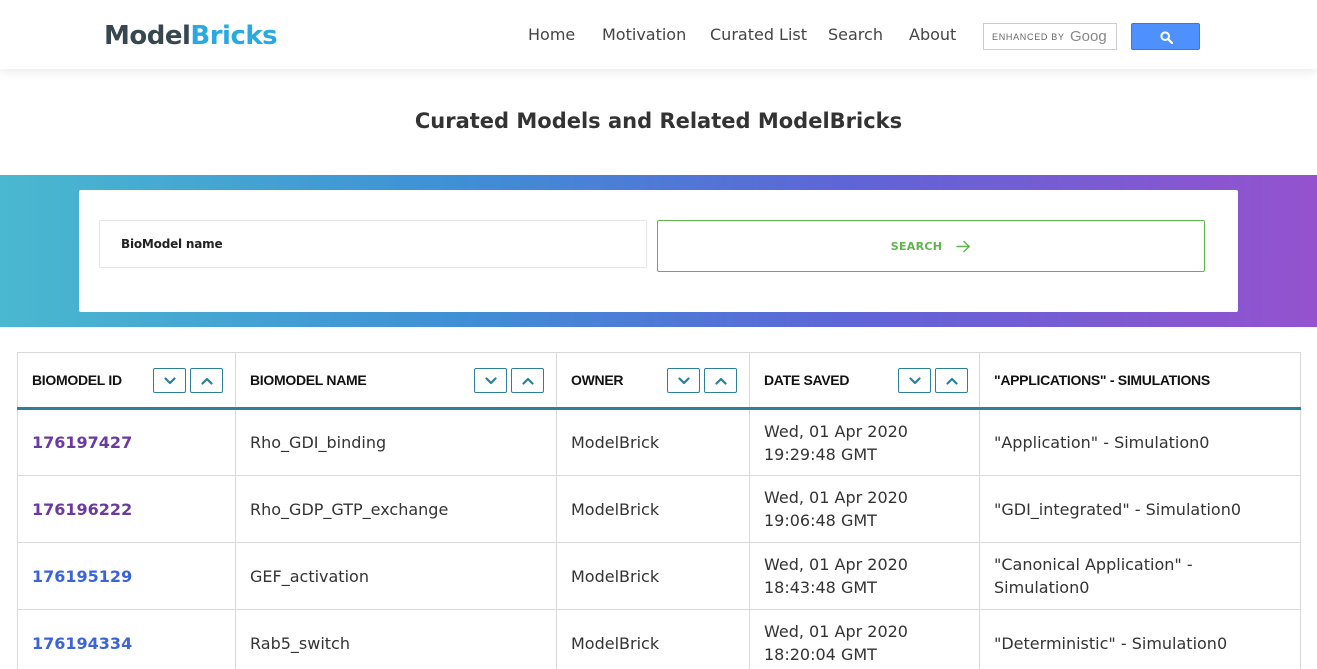  What do you see at coordinates (1140, 639) in the screenshot?
I see `applications-cell: "Deterministic" - Simulation0` at bounding box center [1140, 639].